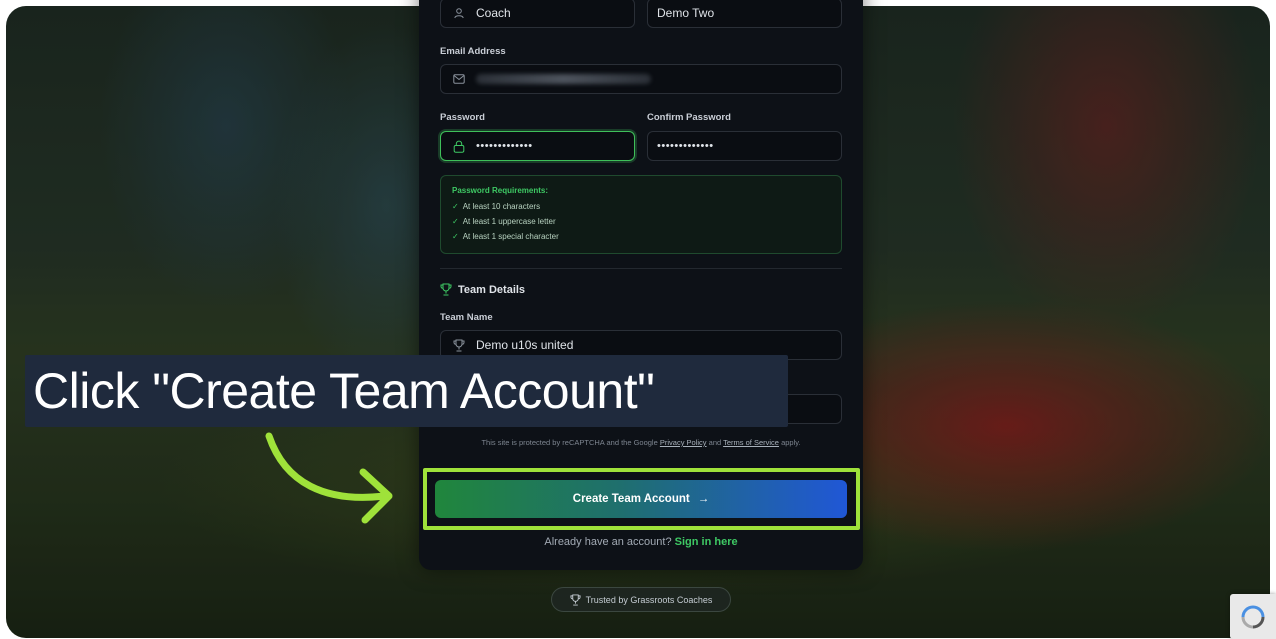 The width and height of the screenshot is (1276, 639). I want to click on email-value-redacted, so click(563, 79).